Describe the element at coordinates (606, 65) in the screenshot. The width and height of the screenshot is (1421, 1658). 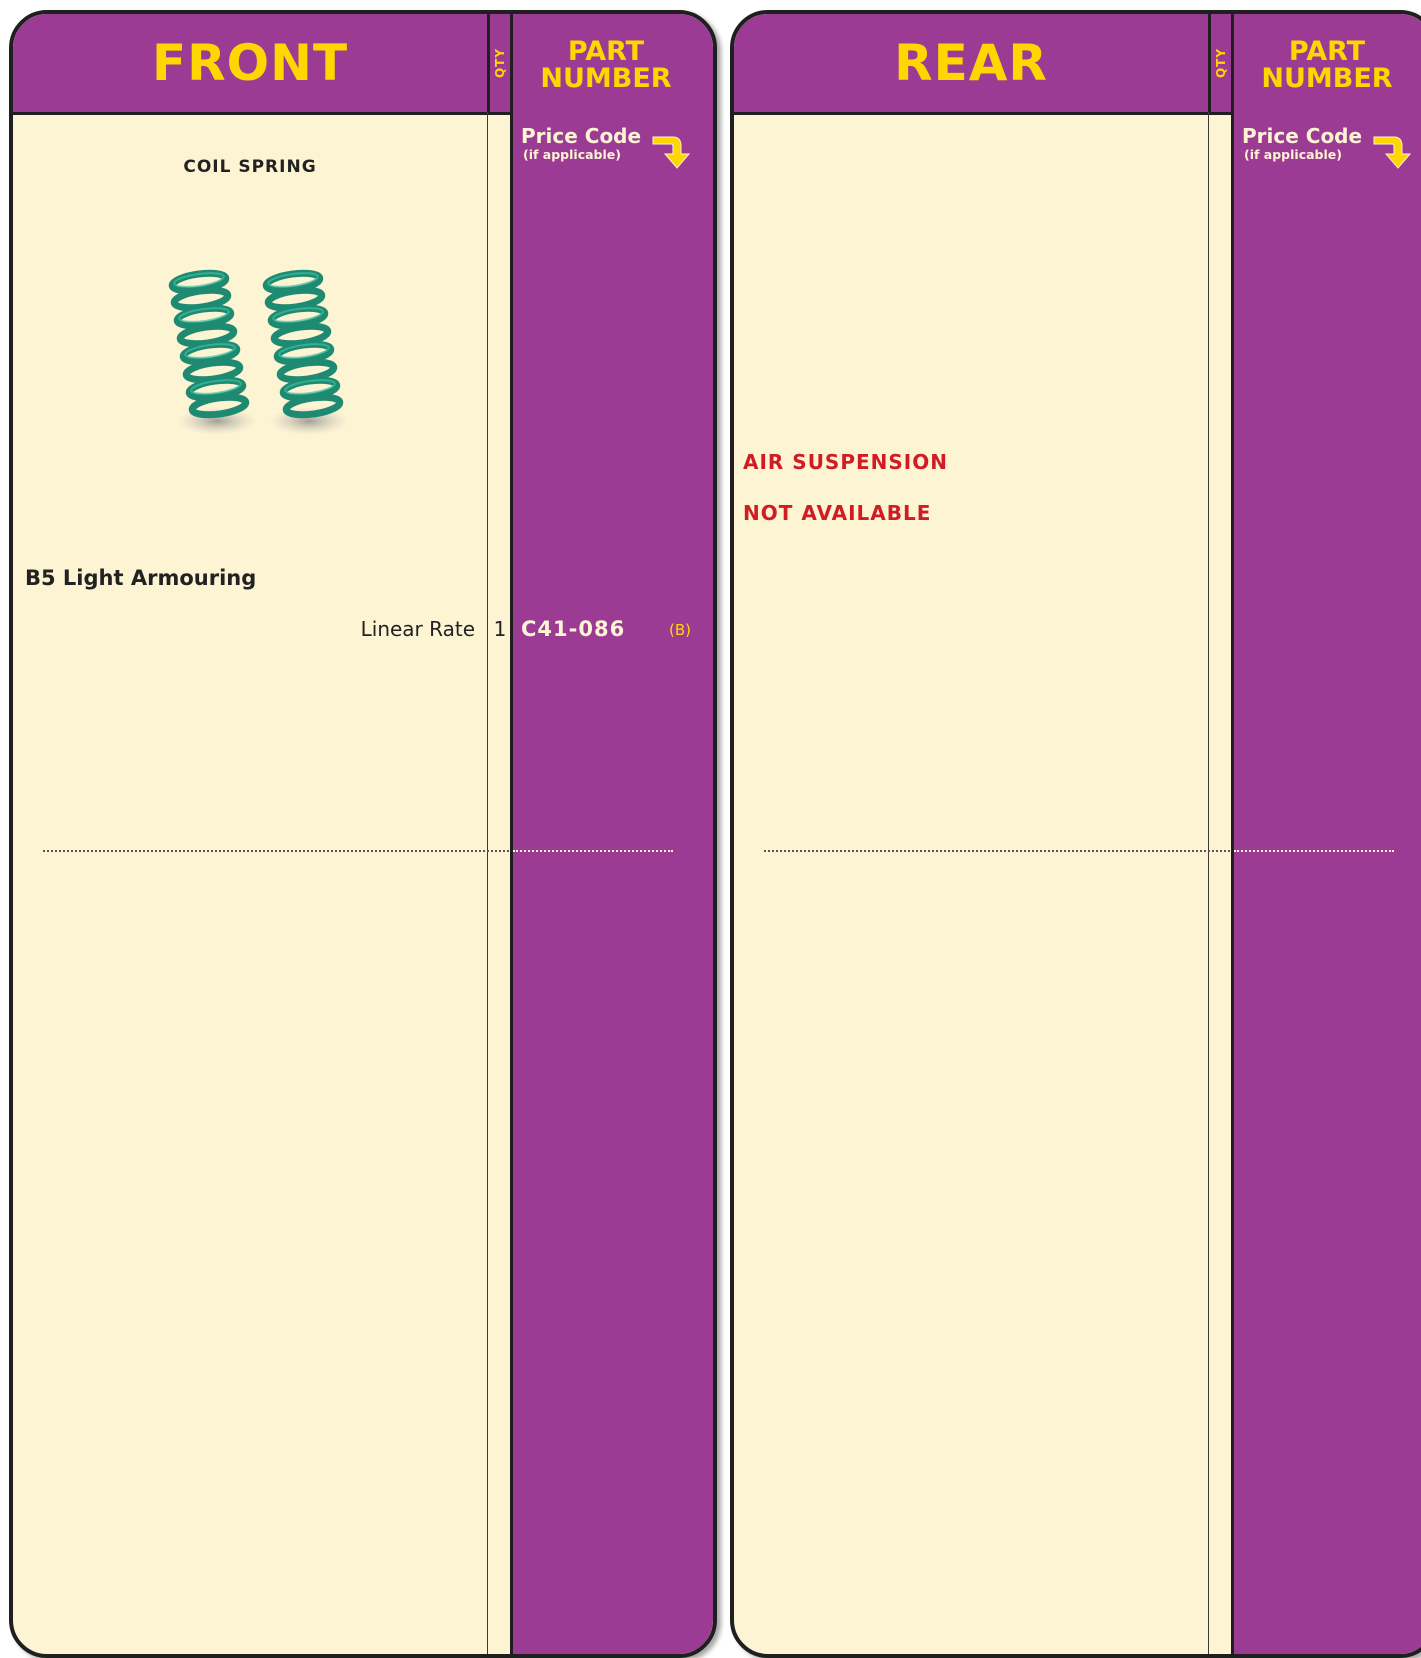
I see `front-part-number-header: PART NUMBER` at that location.